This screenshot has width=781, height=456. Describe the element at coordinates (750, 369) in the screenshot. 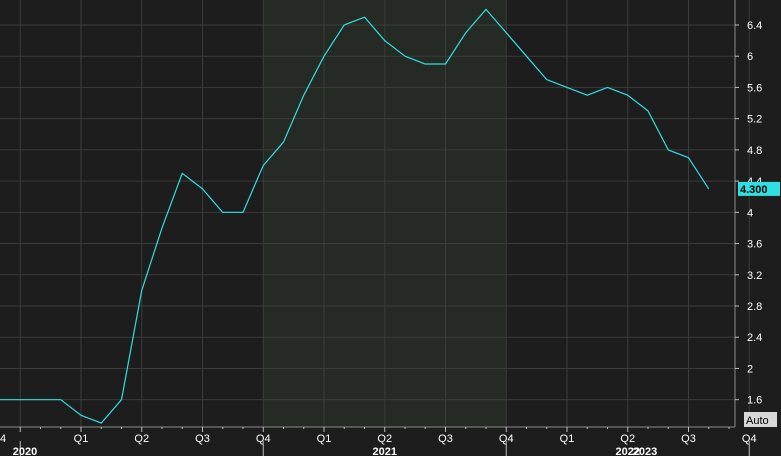

I see `y-tick-label-1: 2` at that location.